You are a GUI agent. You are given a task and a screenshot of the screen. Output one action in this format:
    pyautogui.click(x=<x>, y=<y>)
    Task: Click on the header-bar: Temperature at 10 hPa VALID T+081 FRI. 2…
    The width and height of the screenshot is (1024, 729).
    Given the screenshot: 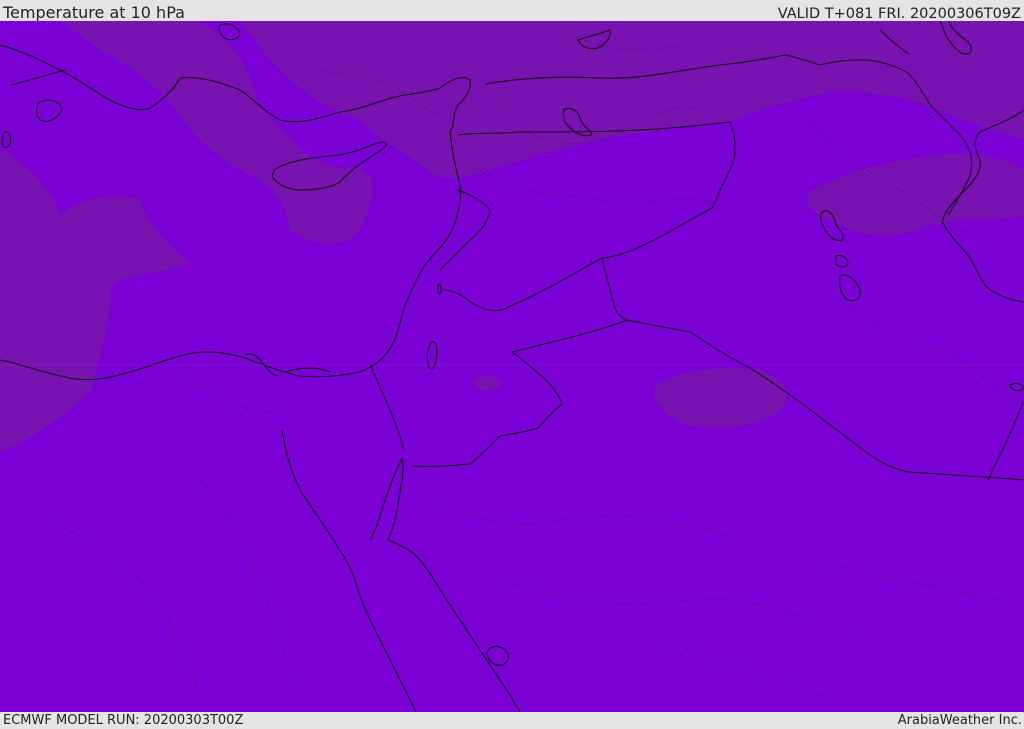 What is the action you would take?
    pyautogui.click(x=512, y=11)
    